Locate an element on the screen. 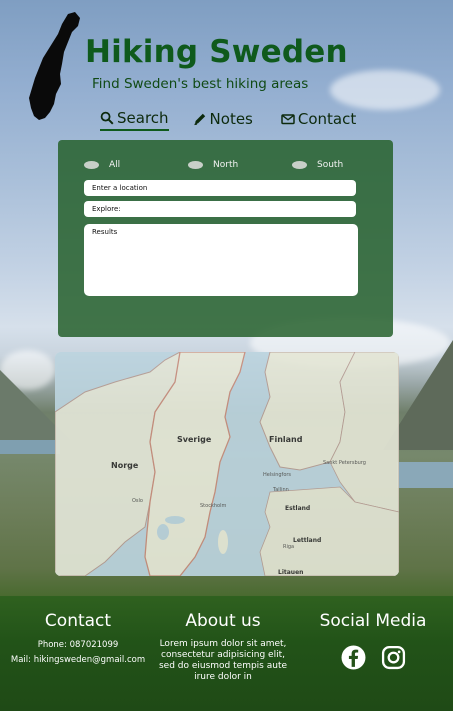 The width and height of the screenshot is (453, 711). footer-social: Social Media is located at coordinates (373, 640).